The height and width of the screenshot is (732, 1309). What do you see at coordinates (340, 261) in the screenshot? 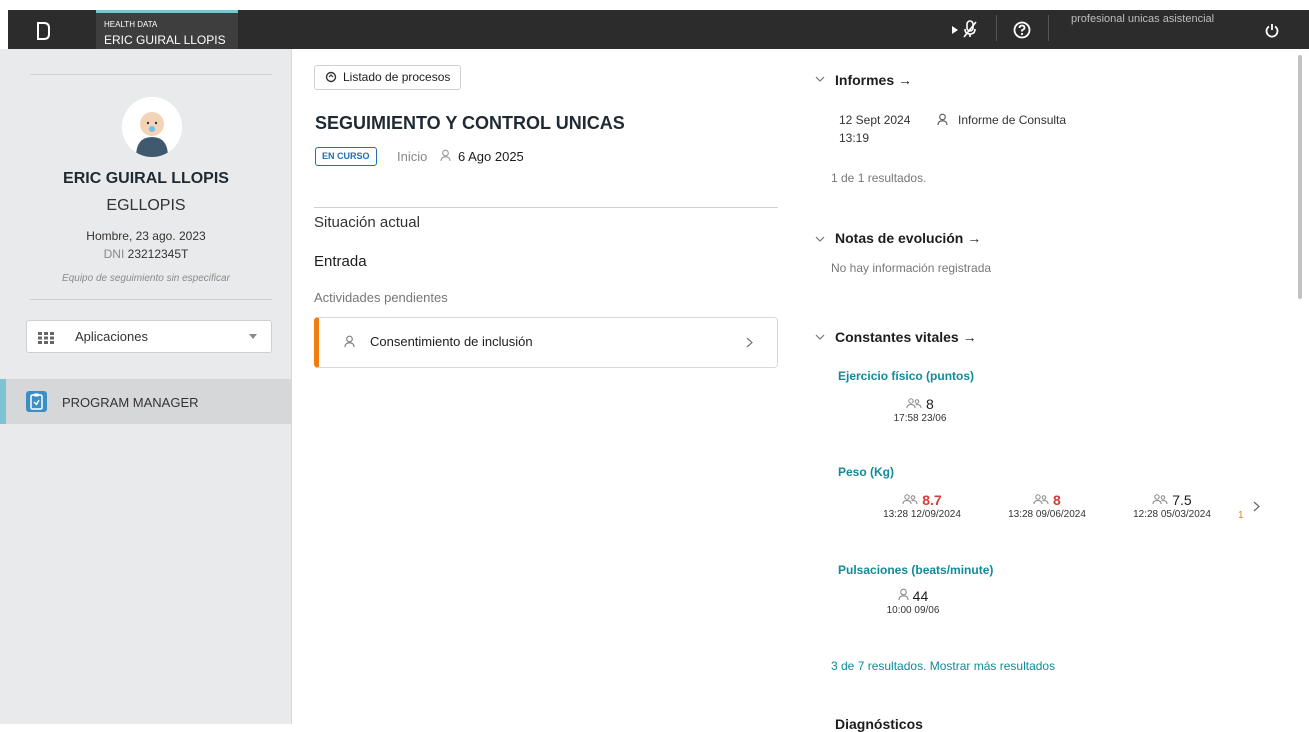
I see `current-stage: Entrada` at bounding box center [340, 261].